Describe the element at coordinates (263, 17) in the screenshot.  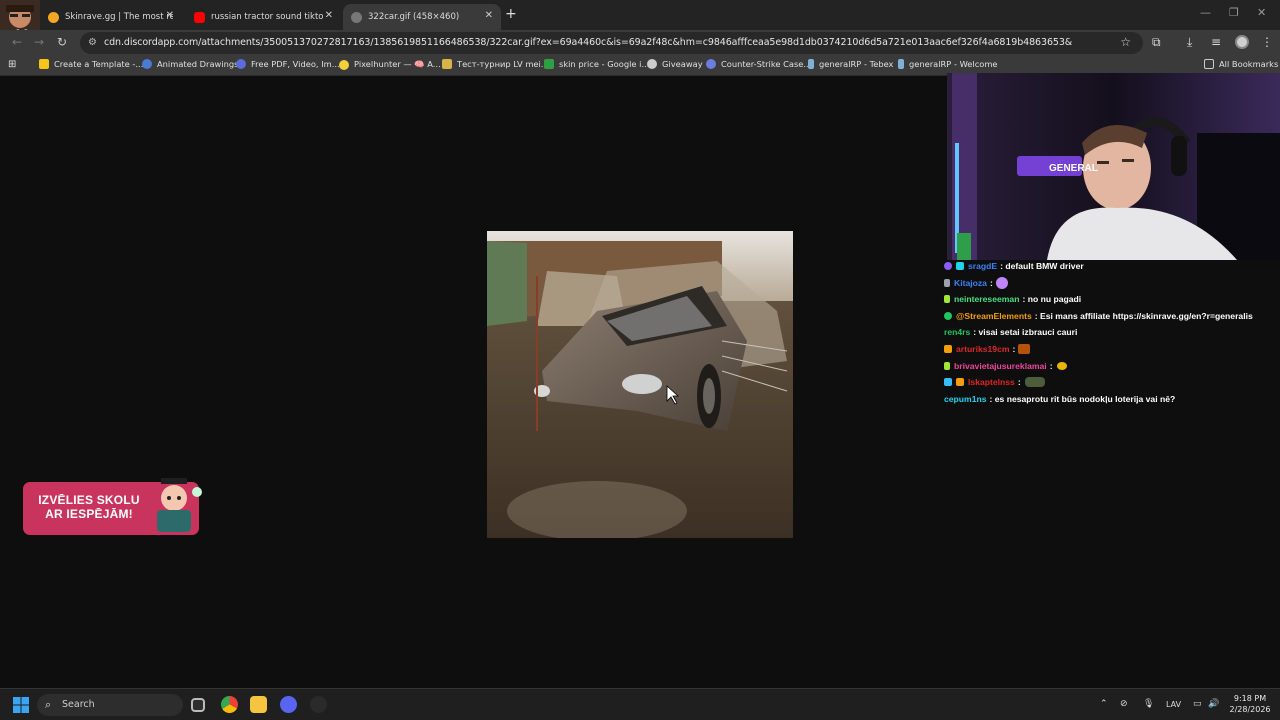
I see `tab-youtube: russian tractor sound tiktok me ✕` at that location.